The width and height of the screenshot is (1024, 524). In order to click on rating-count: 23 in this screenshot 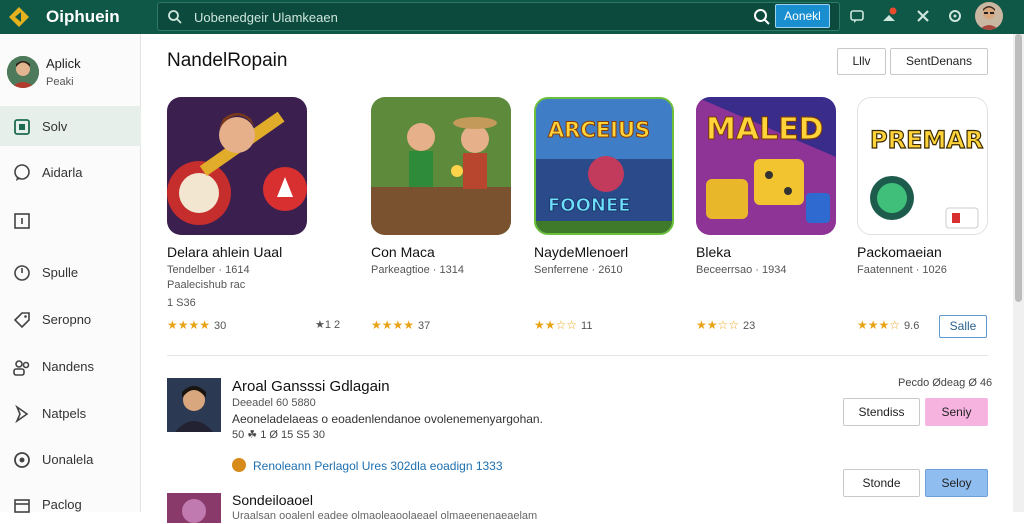, I will do `click(749, 326)`.